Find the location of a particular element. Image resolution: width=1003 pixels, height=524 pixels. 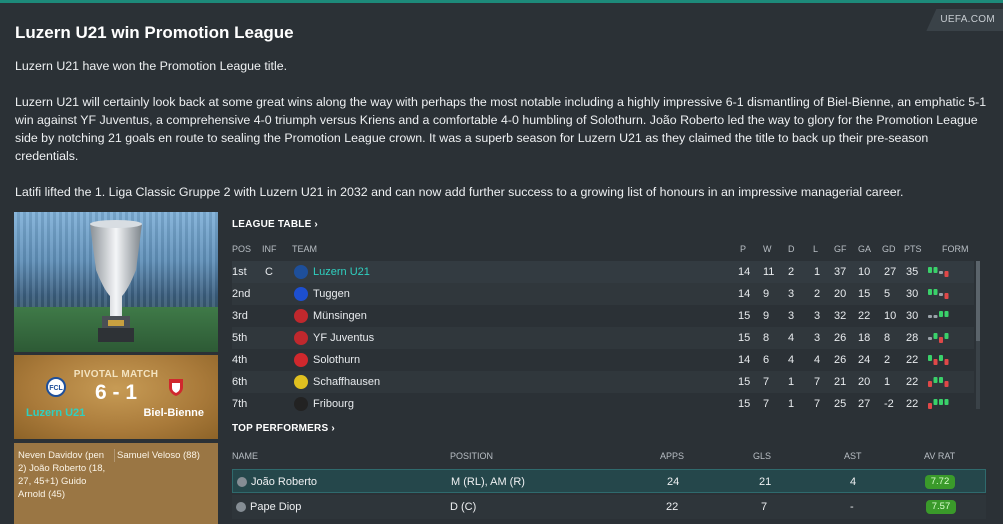

col-l: L is located at coordinates (815, 249).